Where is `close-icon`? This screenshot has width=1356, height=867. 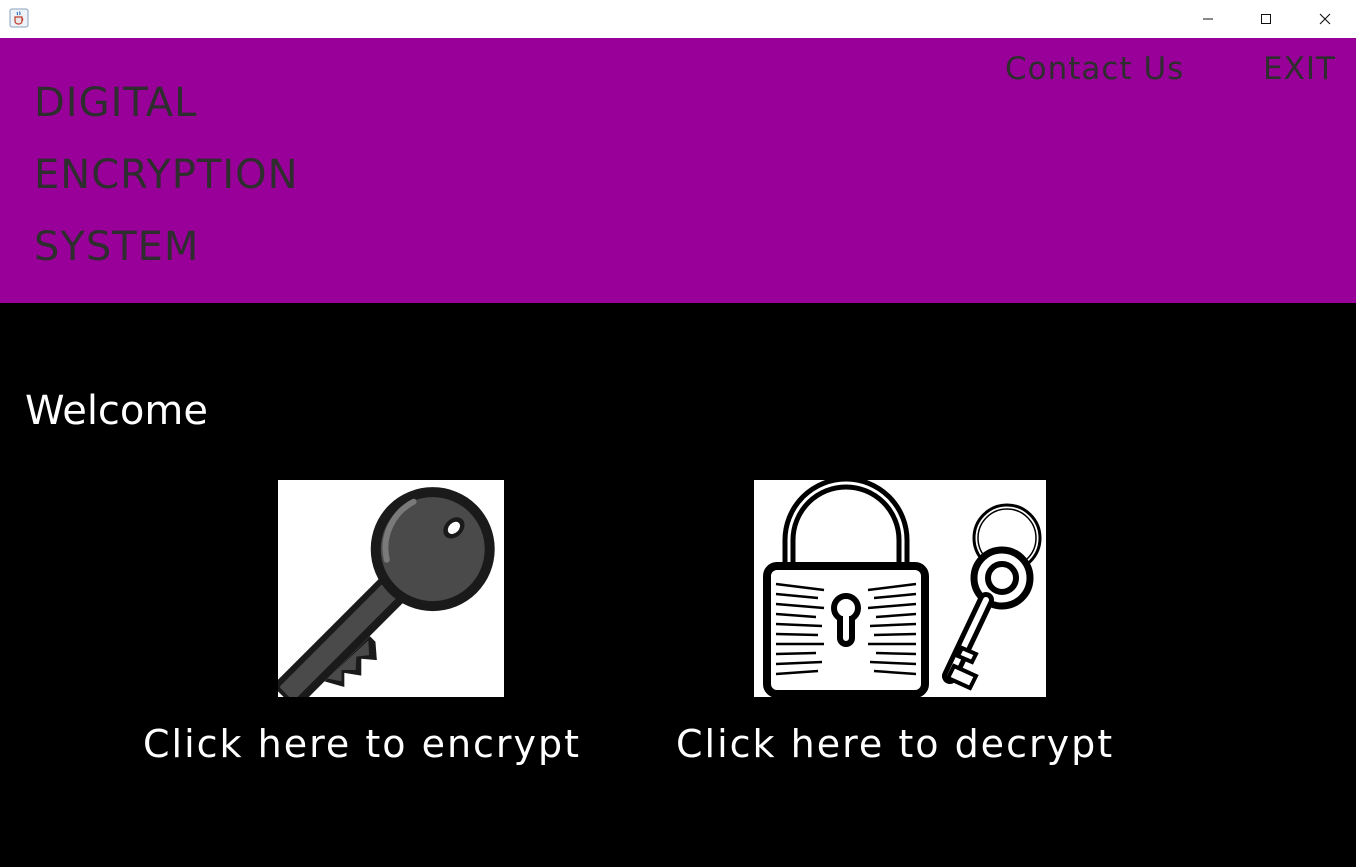 close-icon is located at coordinates (1325, 19).